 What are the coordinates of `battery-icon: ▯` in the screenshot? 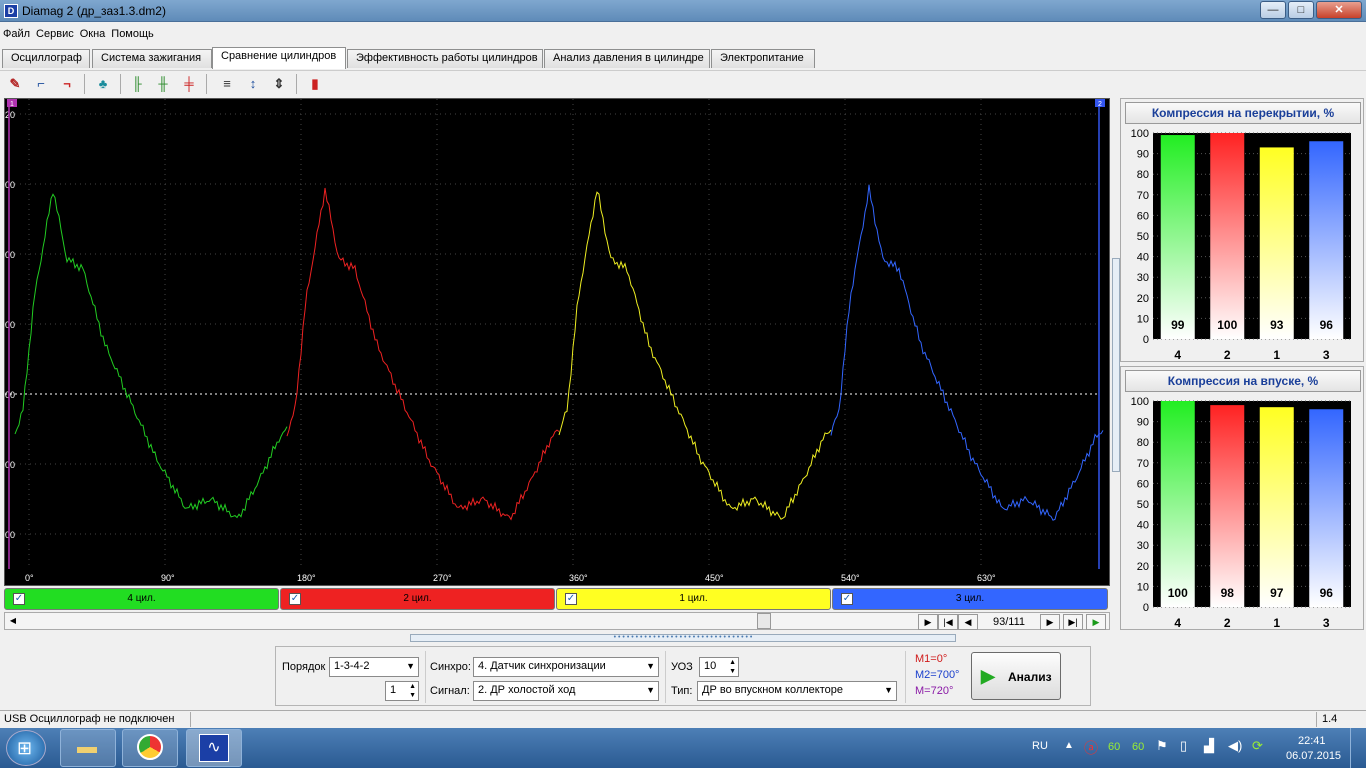 It's located at (1183, 746).